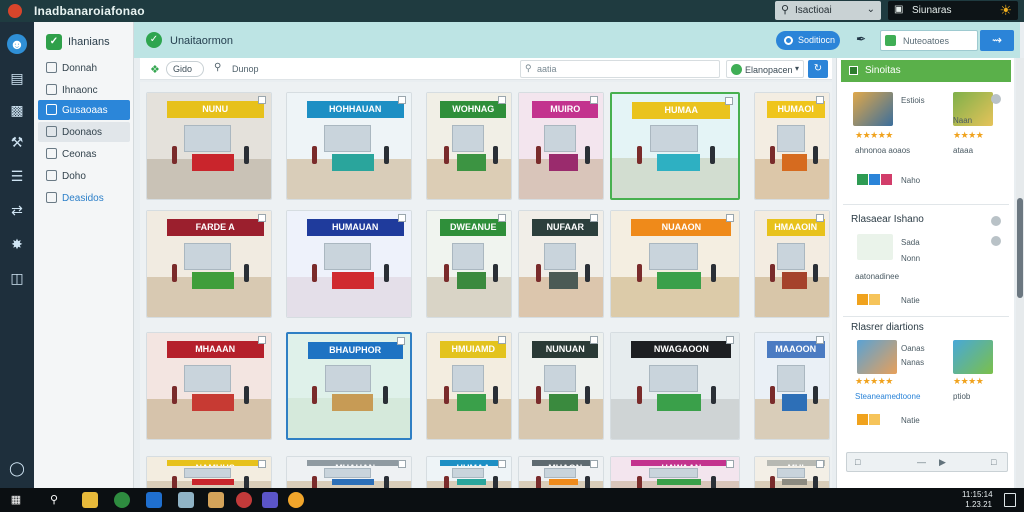 The width and height of the screenshot is (1024, 512). I want to click on shield-icon, so click(244, 500).